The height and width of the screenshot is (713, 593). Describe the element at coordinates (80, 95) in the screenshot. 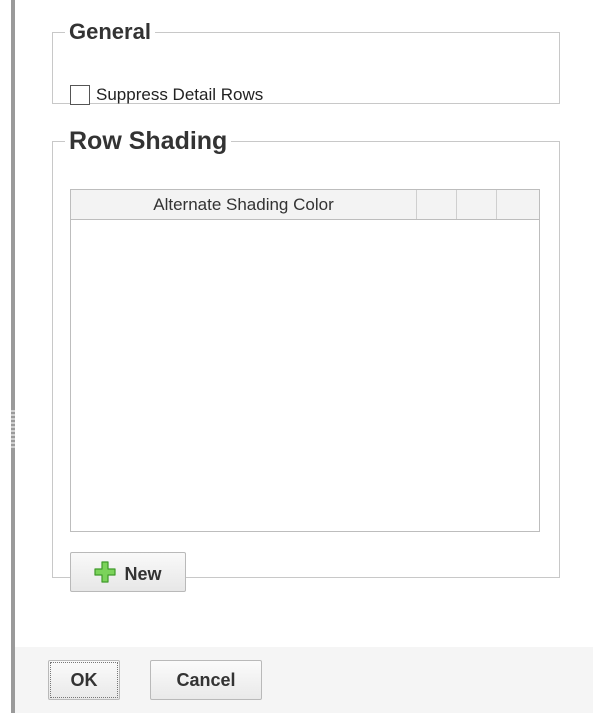

I see `suppress-detail-rows-checkbox` at that location.